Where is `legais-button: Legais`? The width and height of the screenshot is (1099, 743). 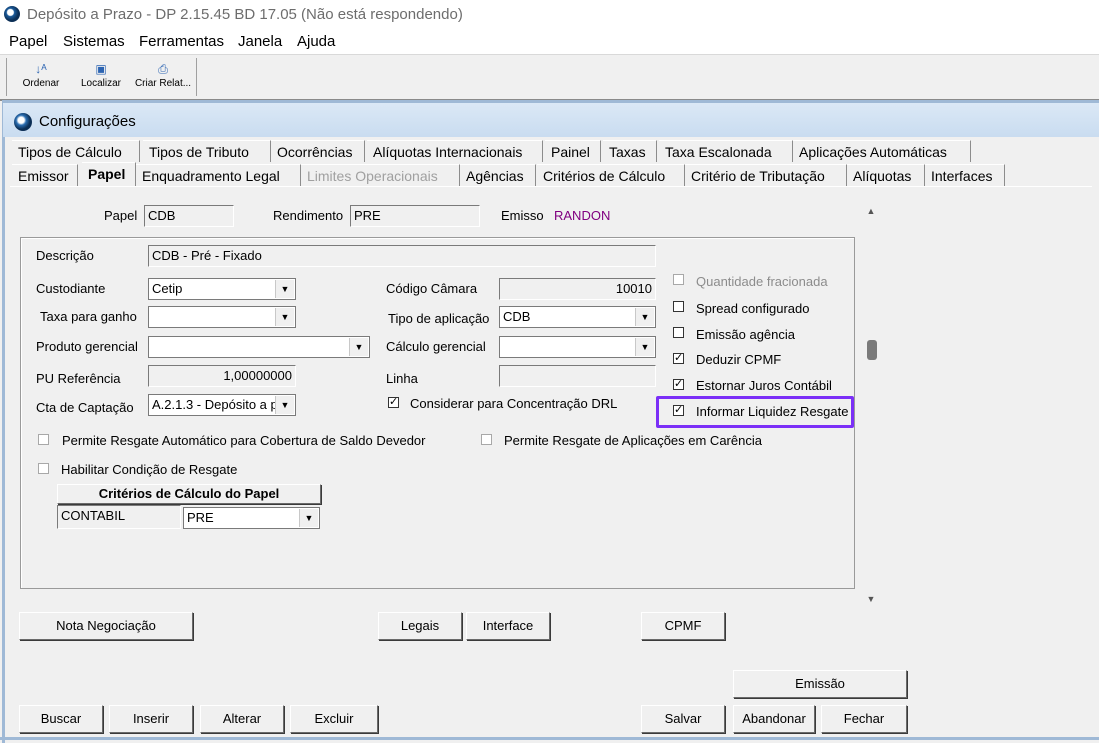
legais-button: Legais is located at coordinates (420, 626).